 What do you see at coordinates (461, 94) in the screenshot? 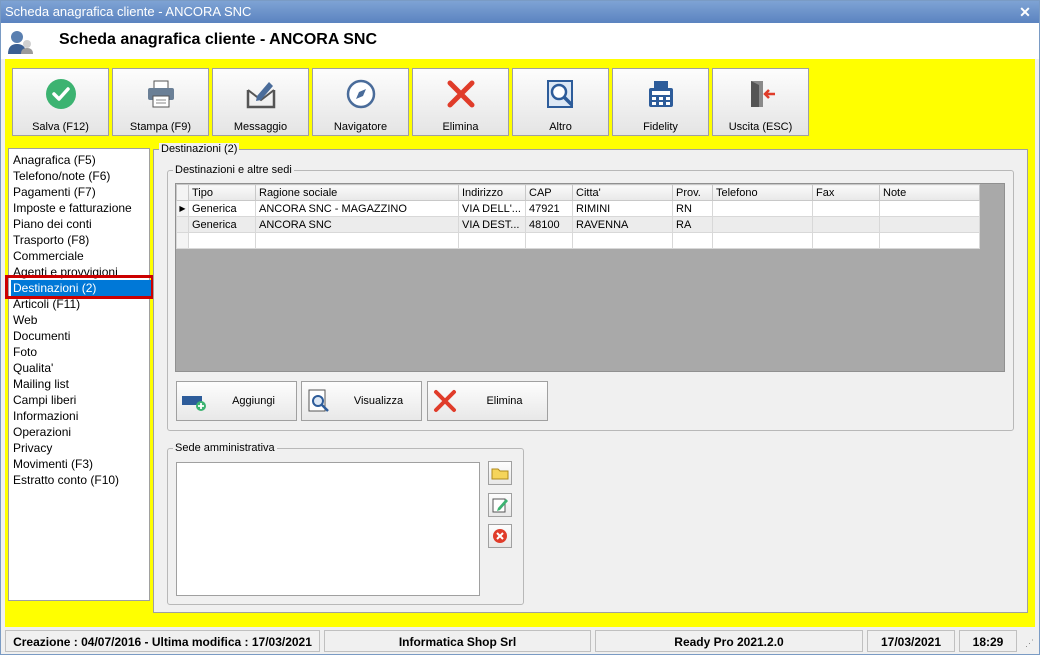
I see `delete-icon` at bounding box center [461, 94].